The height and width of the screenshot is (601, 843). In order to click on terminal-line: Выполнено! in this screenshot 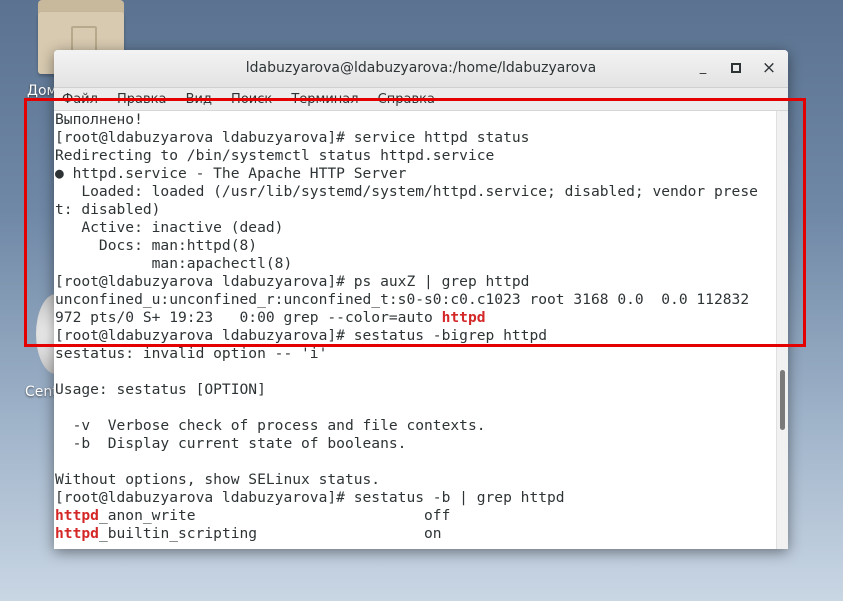, I will do `click(415, 120)`.